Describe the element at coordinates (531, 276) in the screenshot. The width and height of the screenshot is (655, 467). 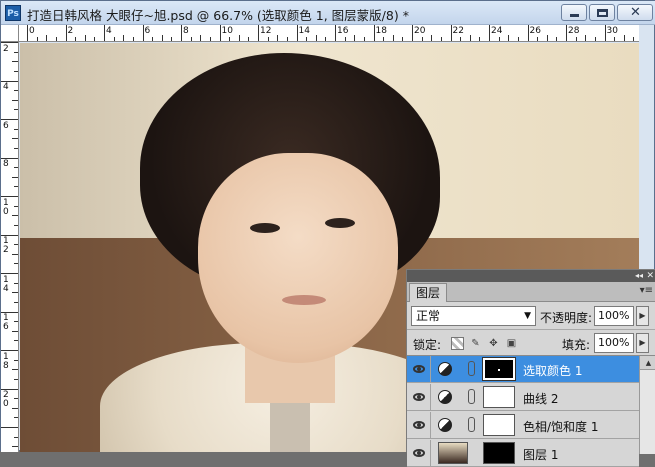
I see `panel-header-strip: ◂◂ ✕` at that location.